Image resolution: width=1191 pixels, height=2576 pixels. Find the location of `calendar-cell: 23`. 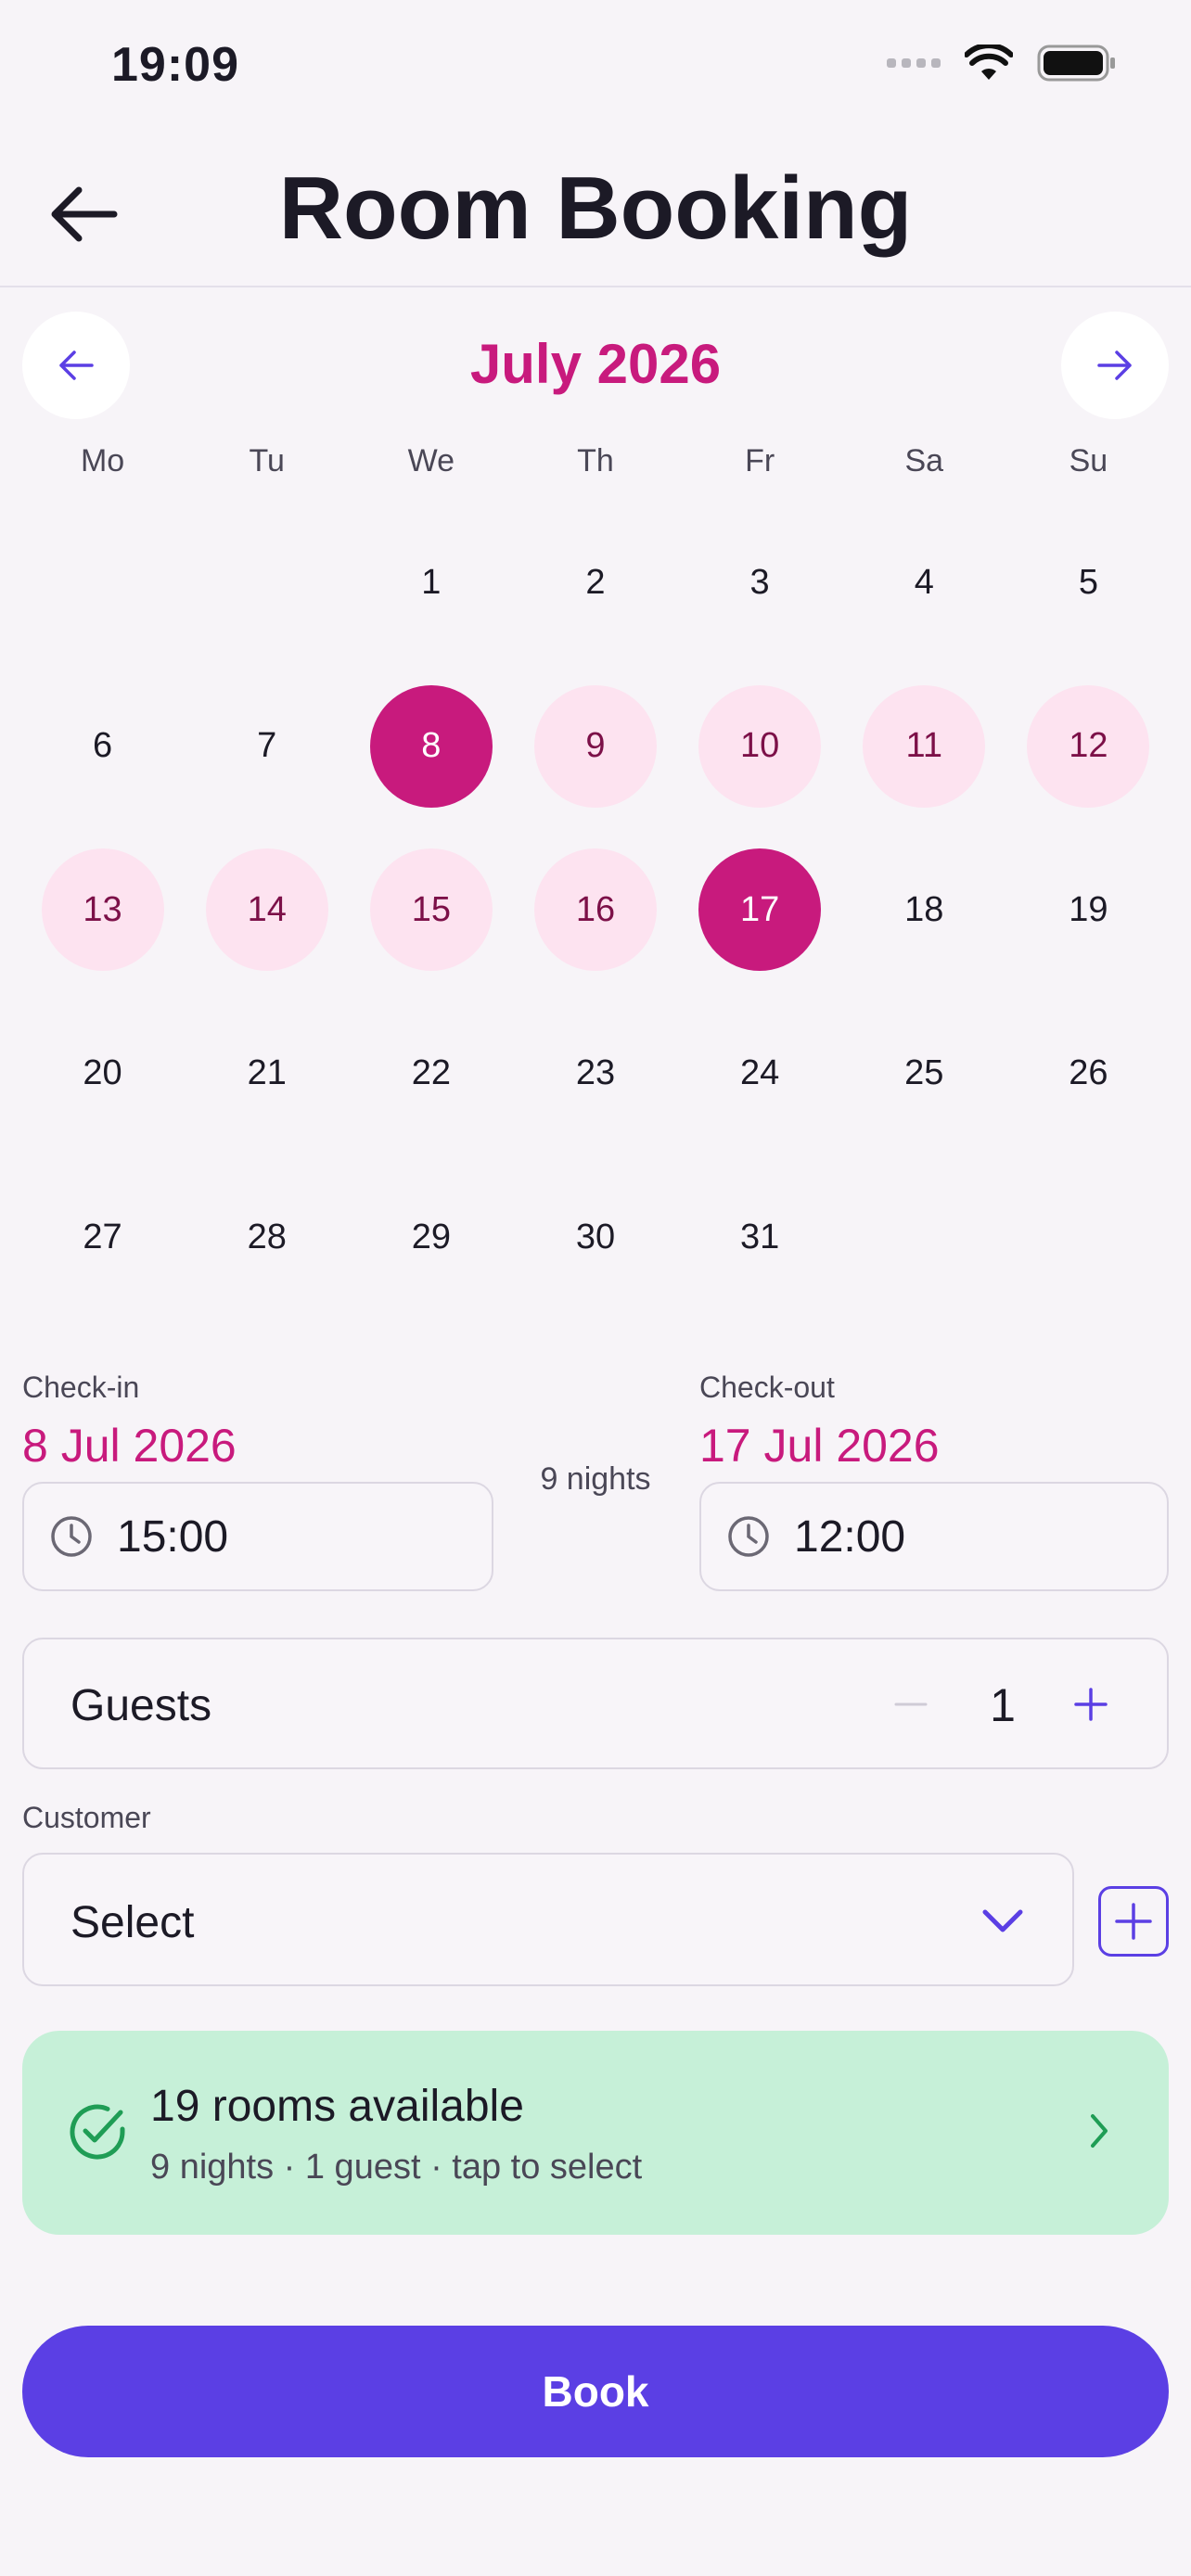

calendar-cell: 23 is located at coordinates (595, 1074).